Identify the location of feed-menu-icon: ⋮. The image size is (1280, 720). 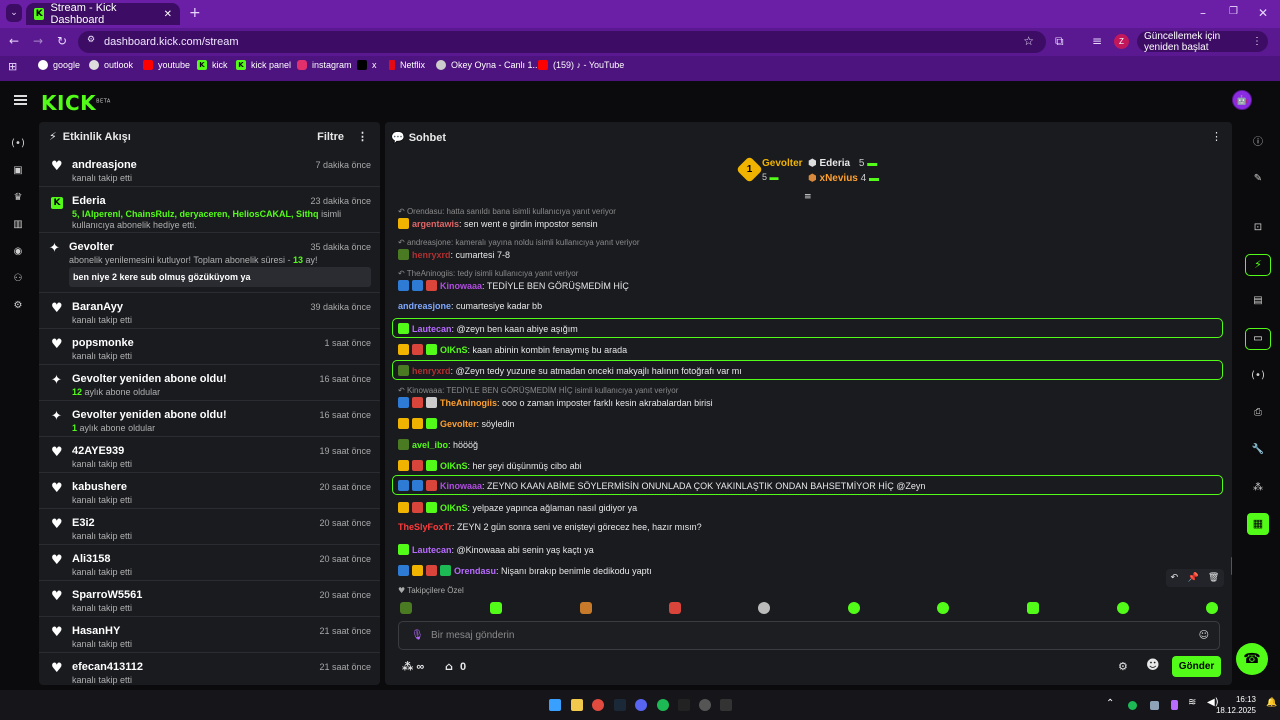
(362, 136).